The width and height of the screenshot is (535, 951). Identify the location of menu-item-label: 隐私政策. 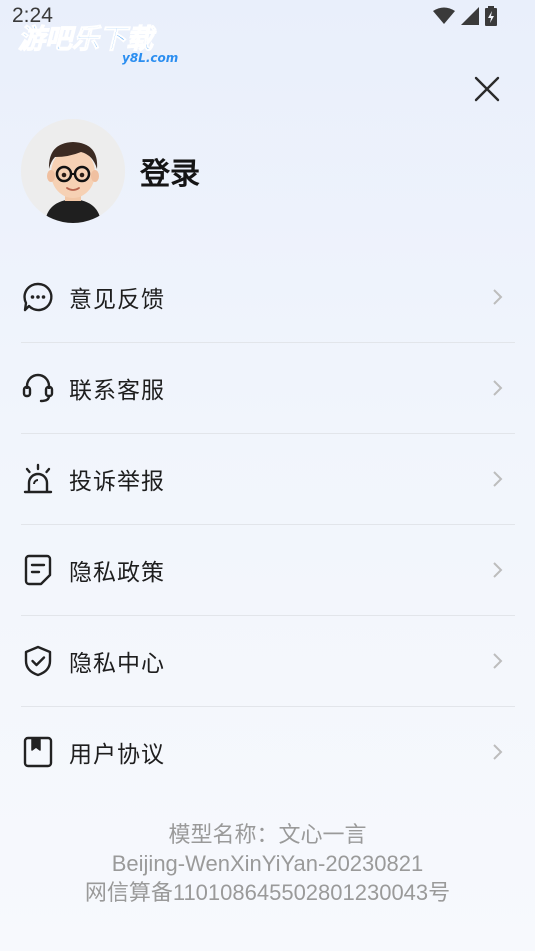
(117, 573).